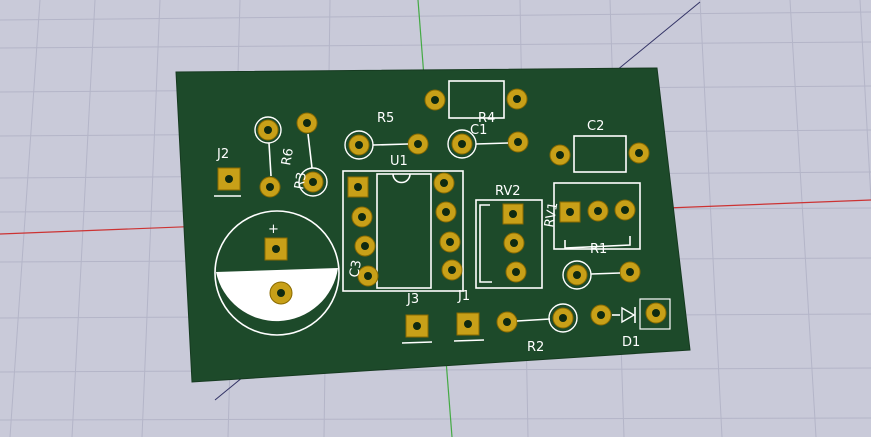 The width and height of the screenshot is (871, 437). I want to click on label-rv2: RV2, so click(508, 191).